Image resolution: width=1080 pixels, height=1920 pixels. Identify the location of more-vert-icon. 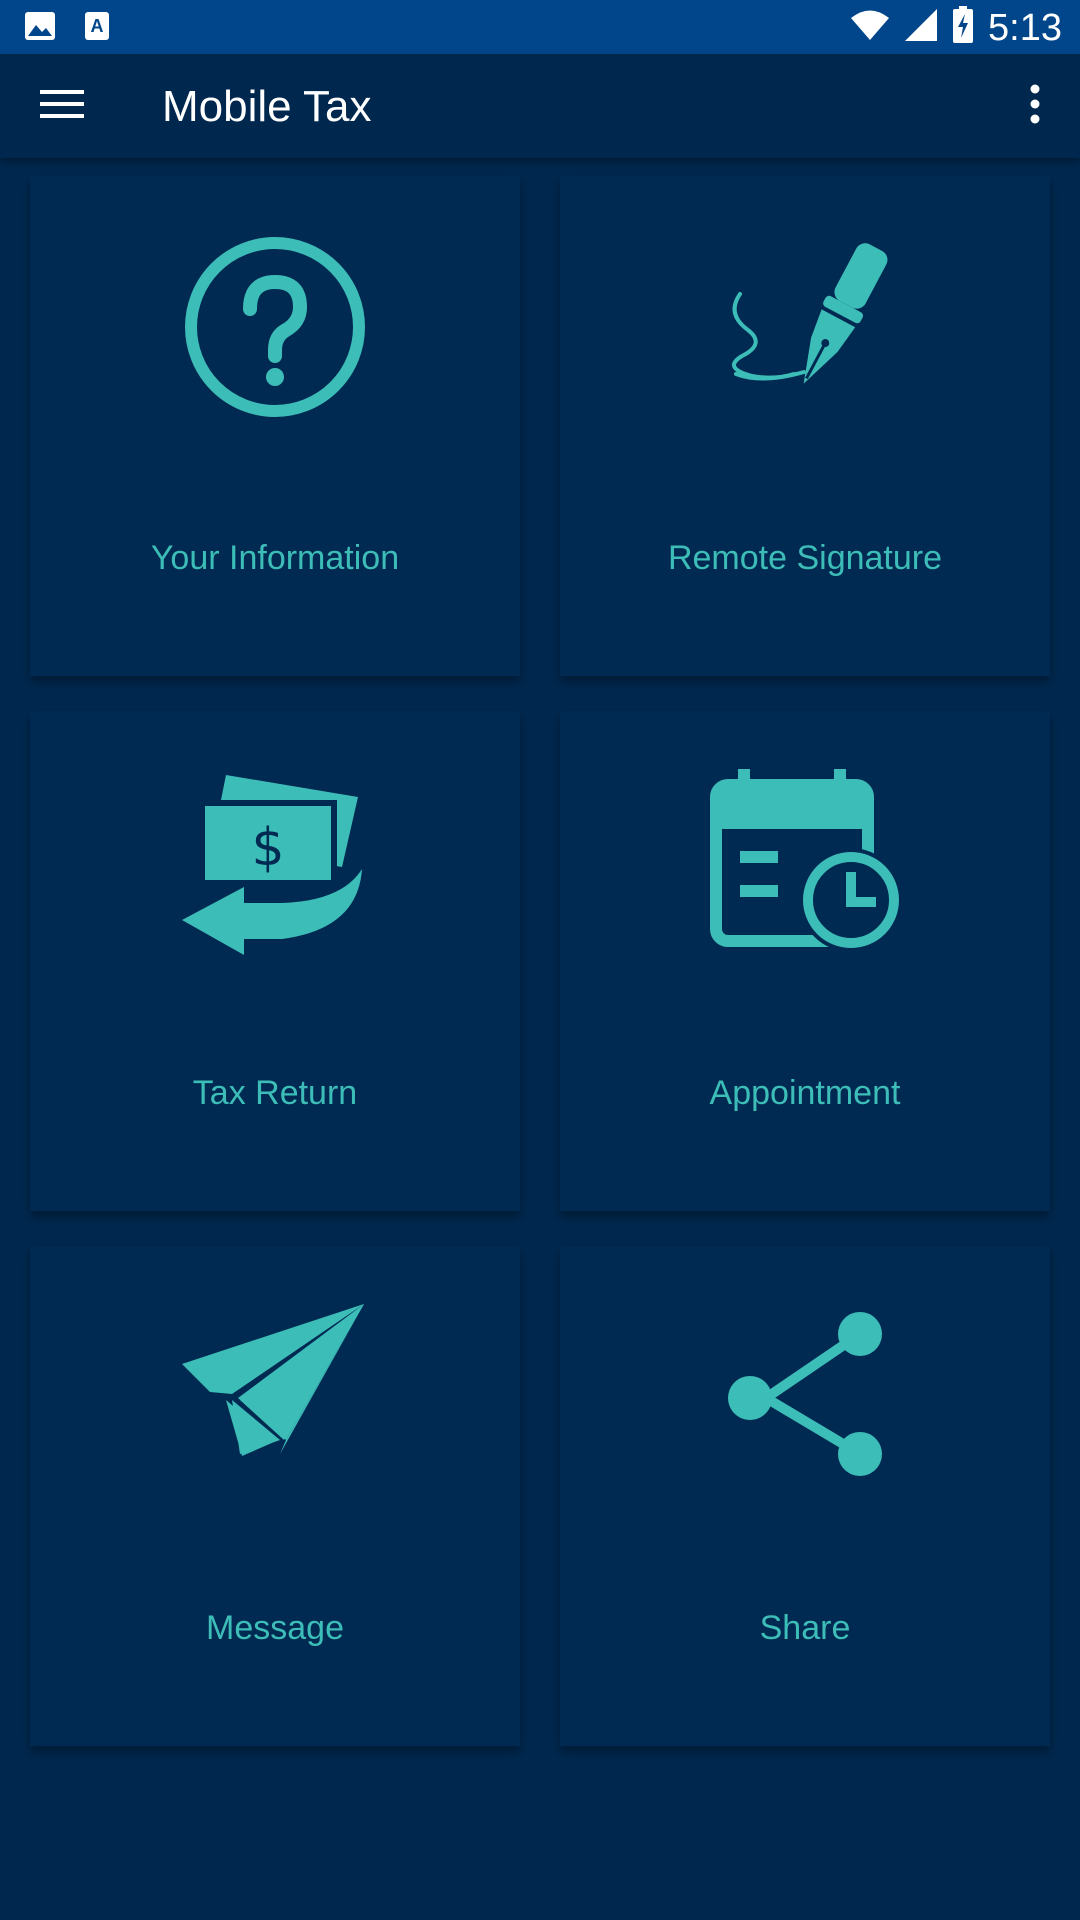
(1035, 106).